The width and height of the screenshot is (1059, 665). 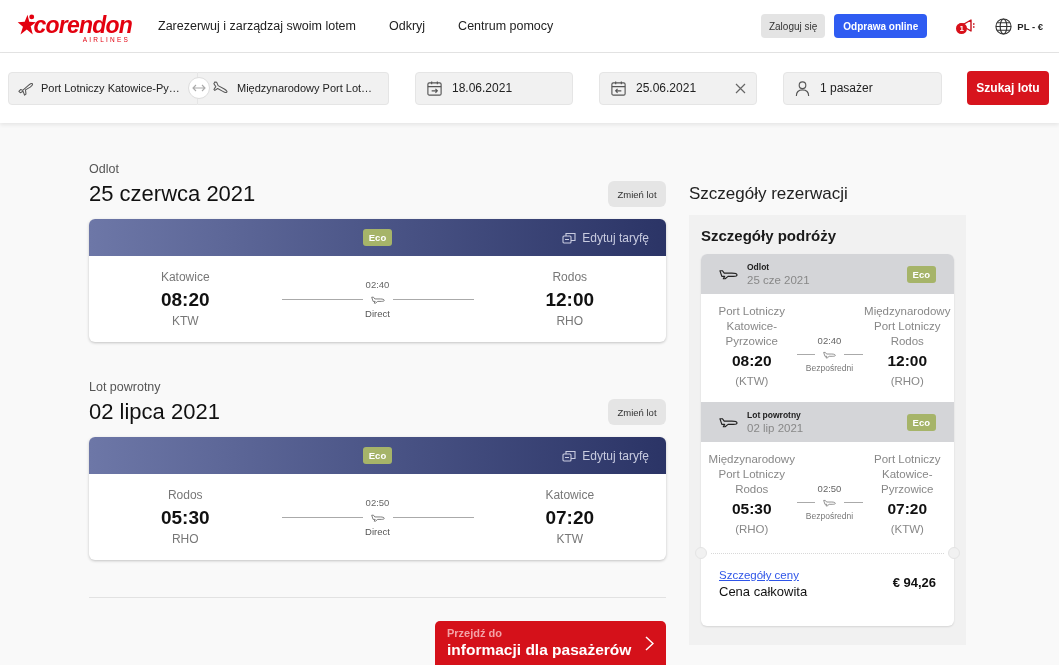 I want to click on section-label: Odlot, so click(x=104, y=169).